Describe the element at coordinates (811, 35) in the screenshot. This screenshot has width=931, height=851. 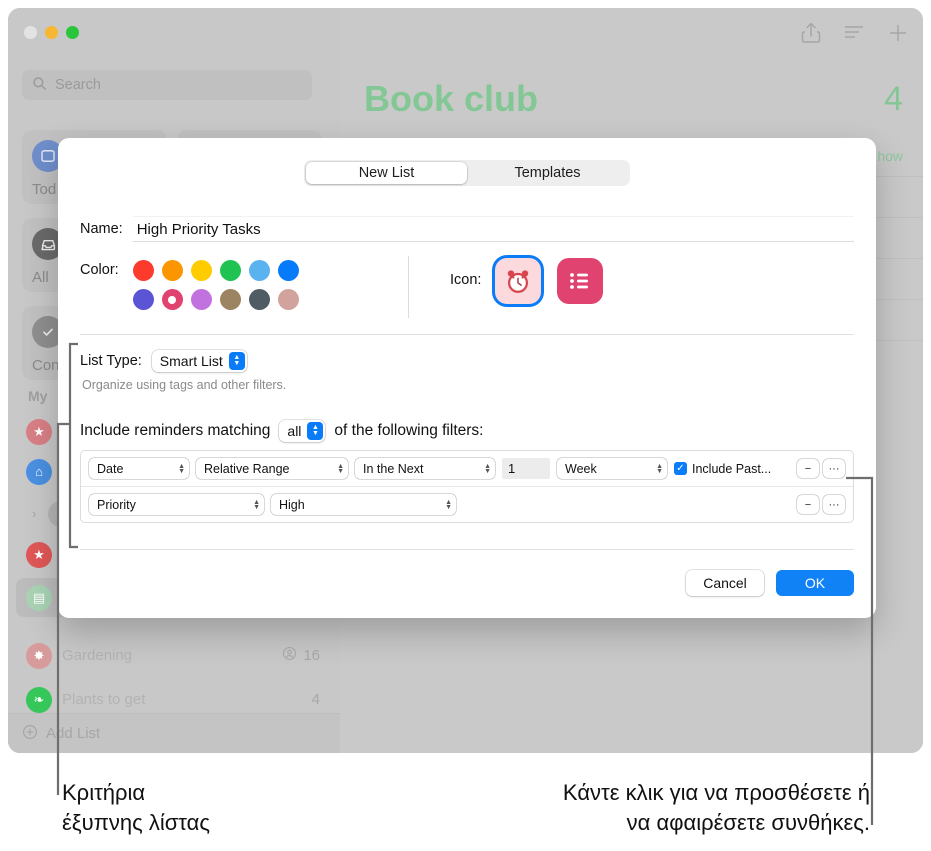
I see `share-icon` at that location.